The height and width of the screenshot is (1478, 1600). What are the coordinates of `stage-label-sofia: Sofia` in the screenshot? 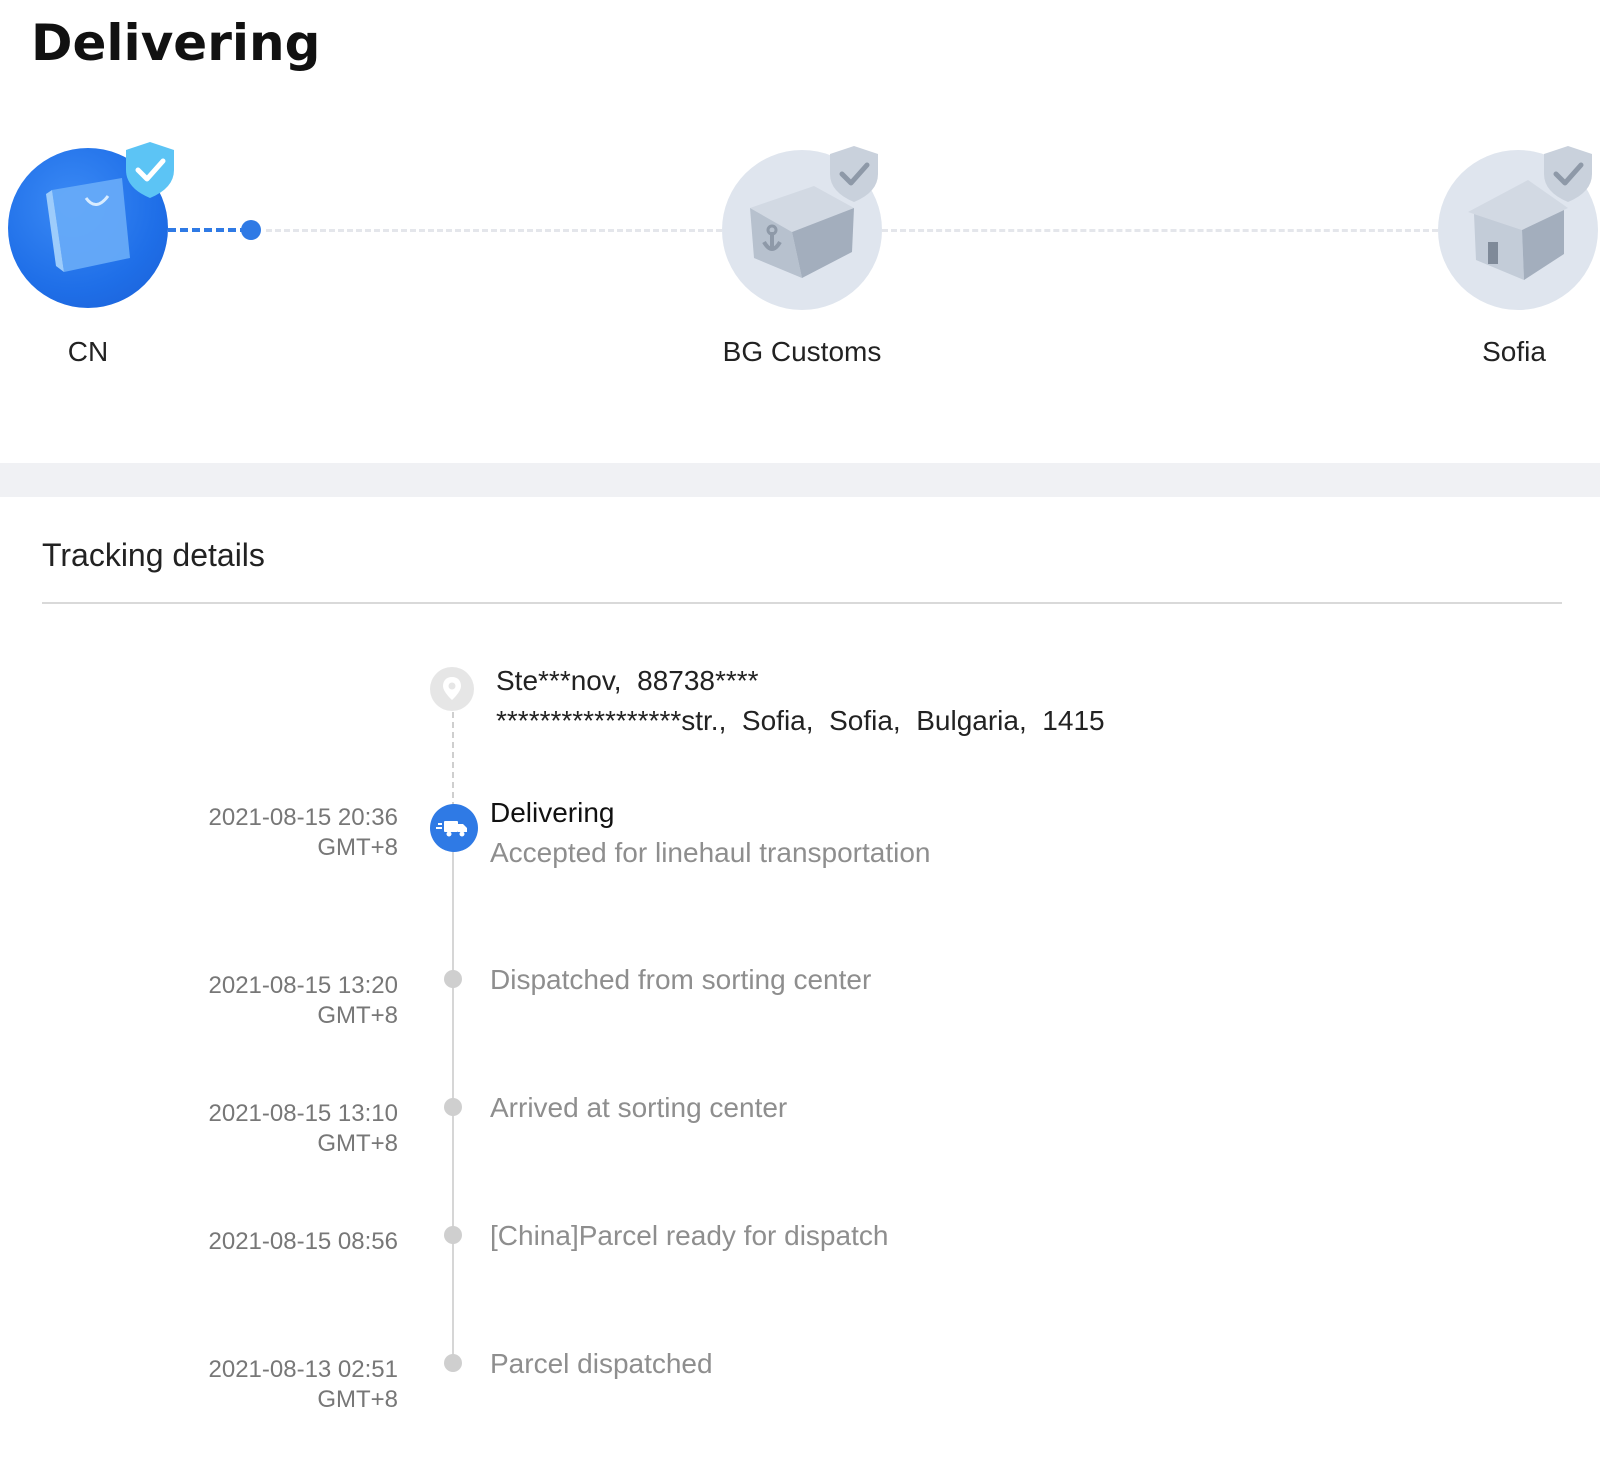 It's located at (1514, 351).